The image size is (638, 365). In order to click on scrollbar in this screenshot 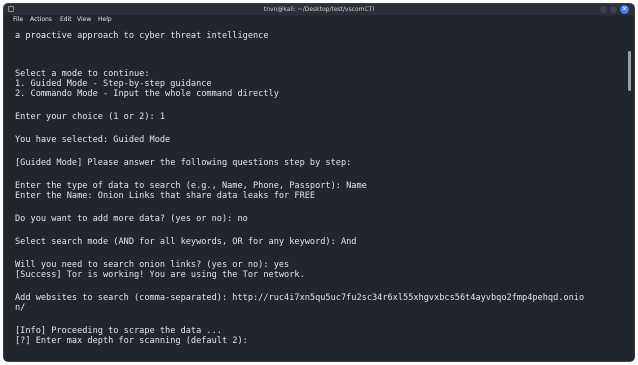, I will do `click(630, 193)`.